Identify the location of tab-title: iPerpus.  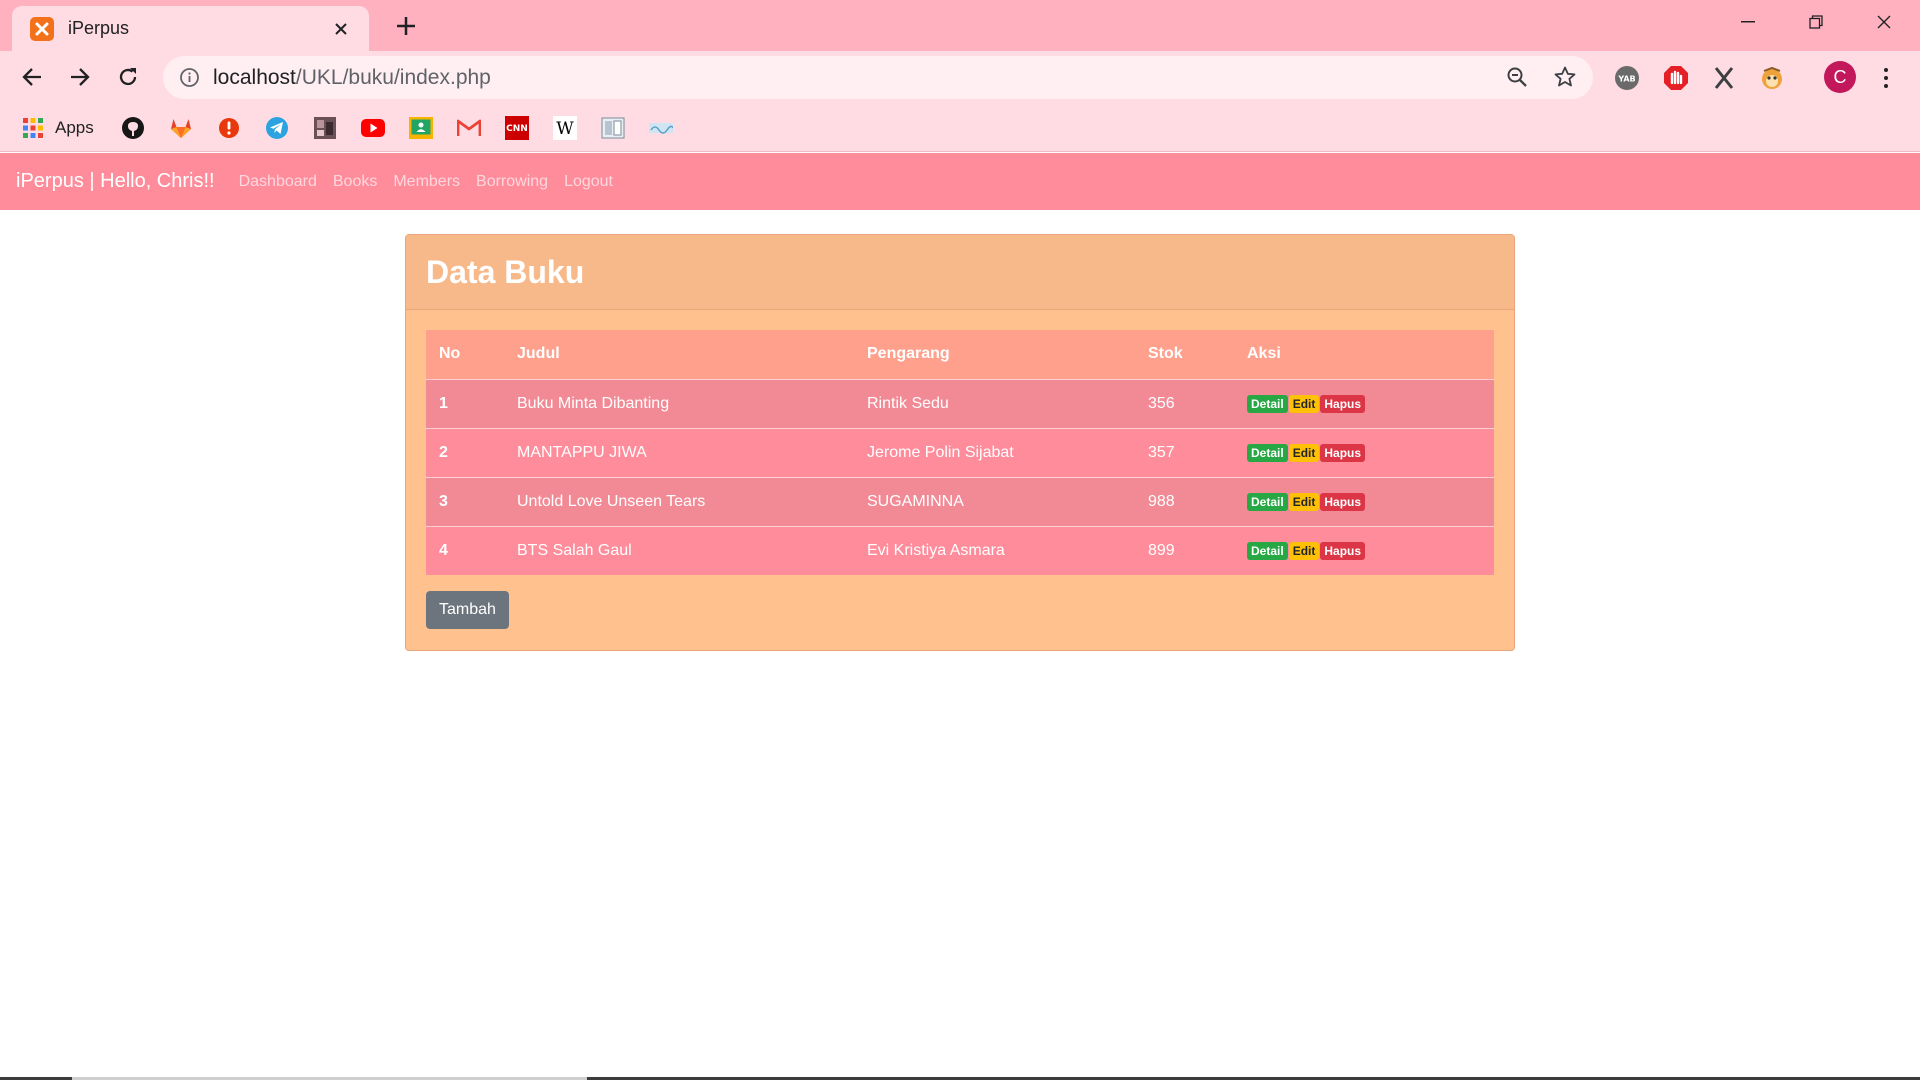
(99, 28).